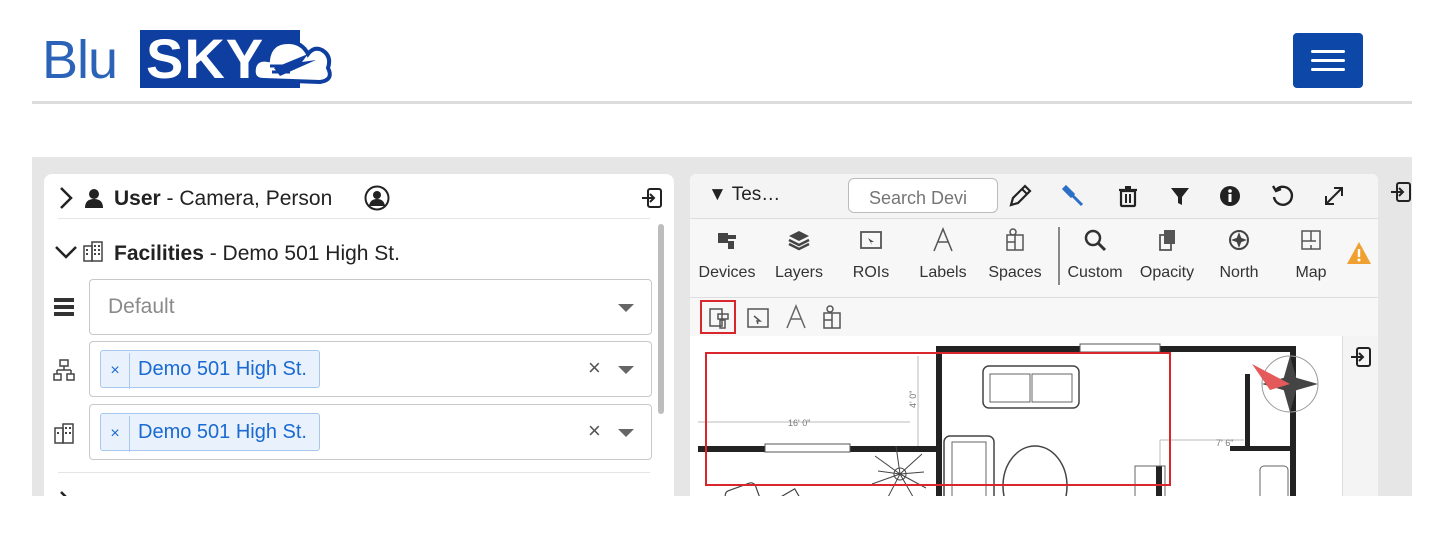  I want to click on ribbon-label: Custom, so click(1095, 272).